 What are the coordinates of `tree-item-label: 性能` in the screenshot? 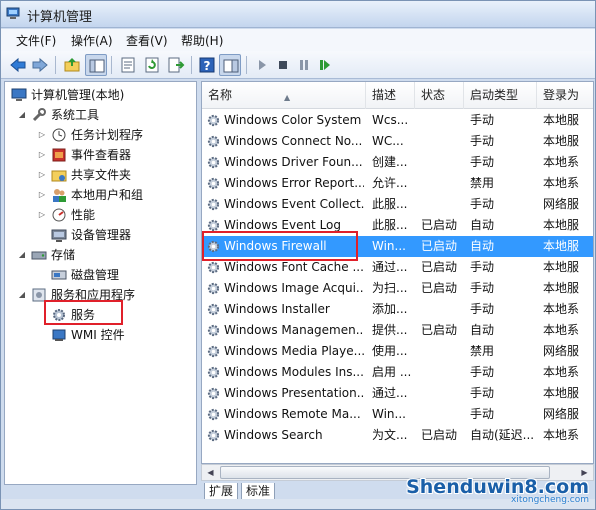 It's located at (83, 215).